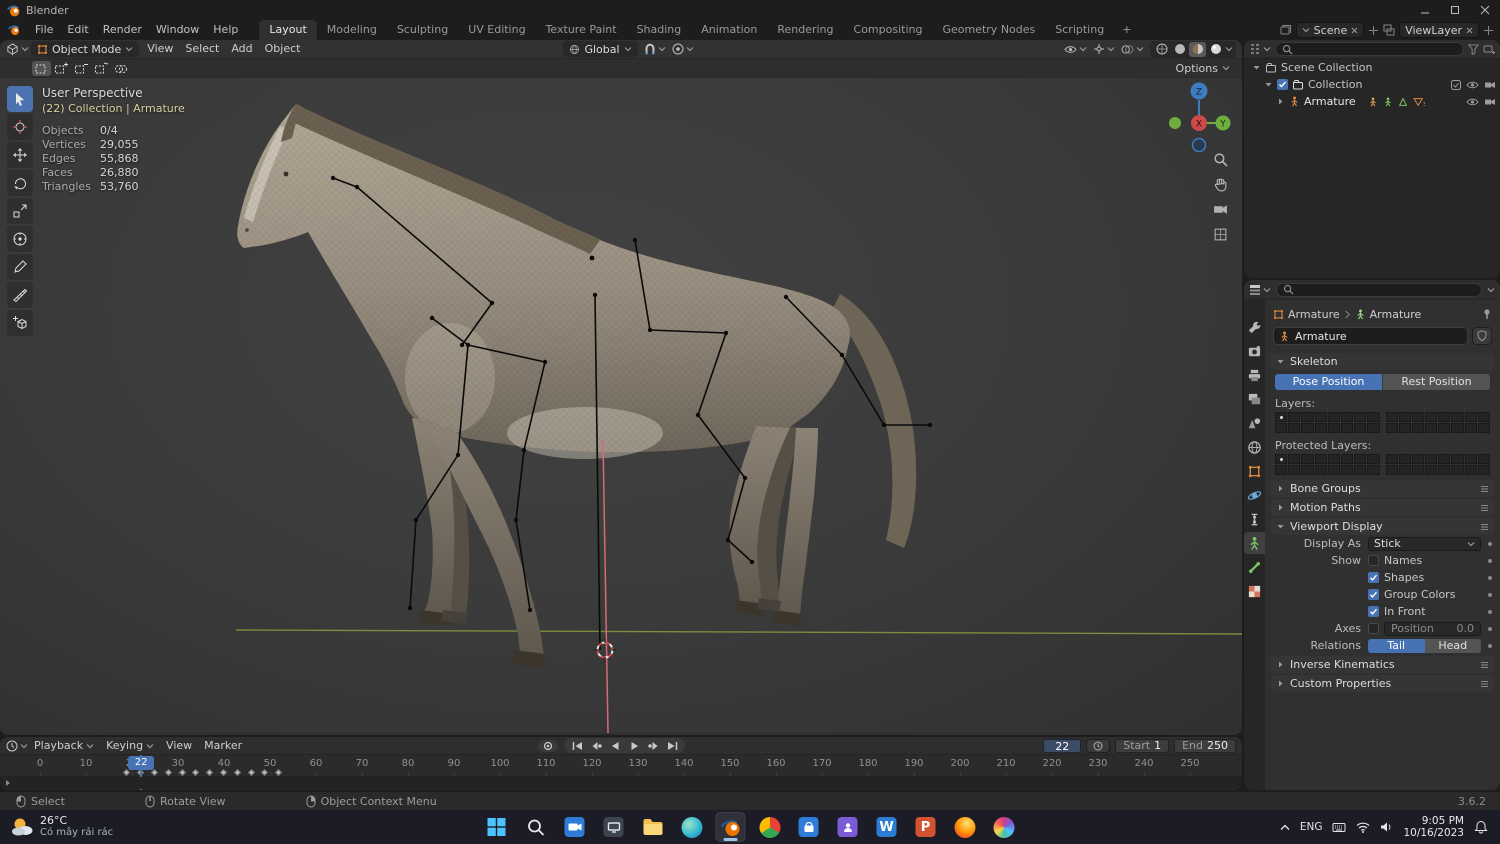 This screenshot has height=844, width=1500. I want to click on minimize-button, so click(1425, 10).